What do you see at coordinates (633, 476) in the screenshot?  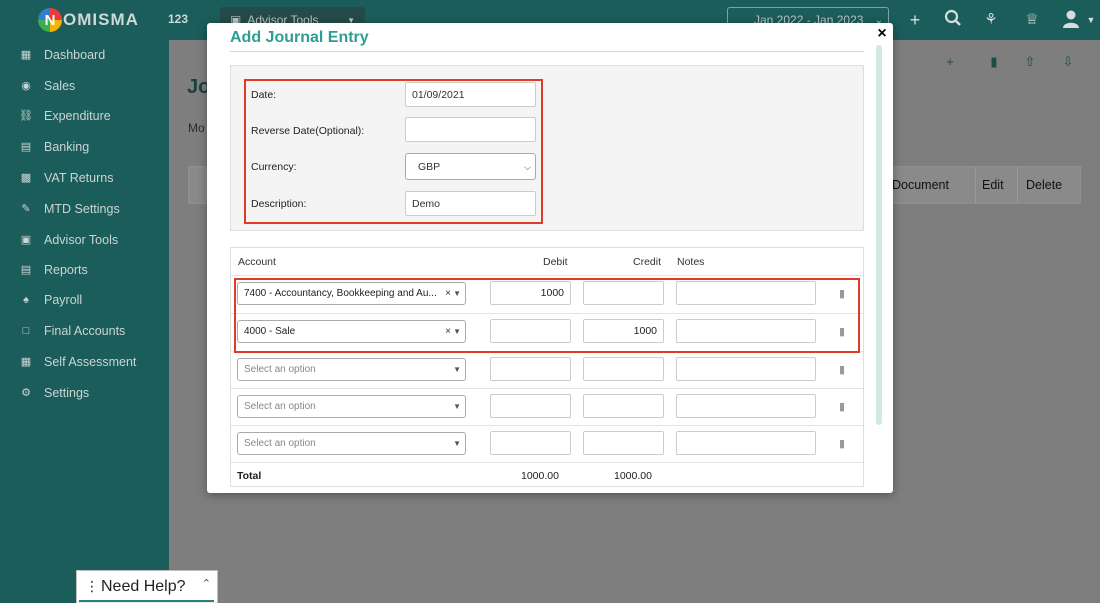 I see `total-credit: 1000.00` at bounding box center [633, 476].